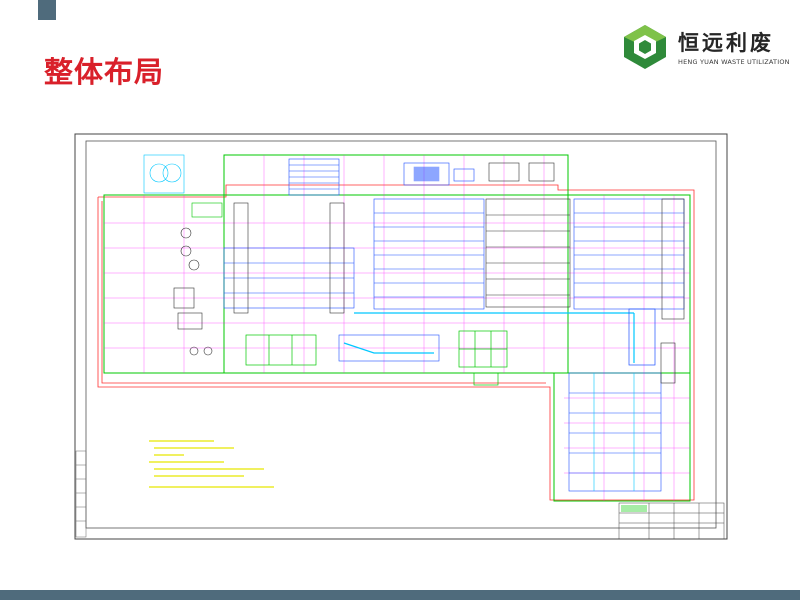 This screenshot has width=800, height=600. What do you see at coordinates (734, 62) in the screenshot?
I see `logo-company-subtitle: HENG YUAN WASTE UTILIZATION` at bounding box center [734, 62].